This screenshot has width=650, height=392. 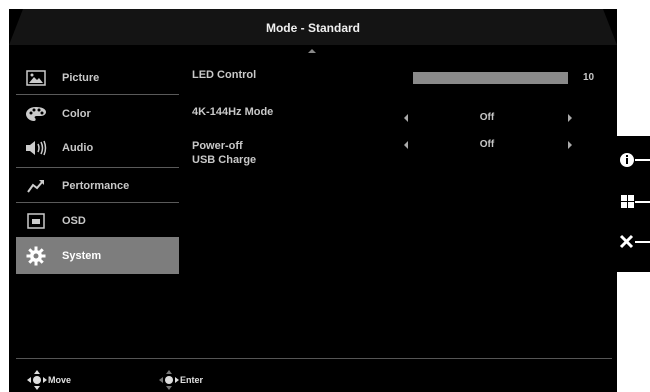 I want to click on page-title: Mode - Standard, so click(x=312, y=28).